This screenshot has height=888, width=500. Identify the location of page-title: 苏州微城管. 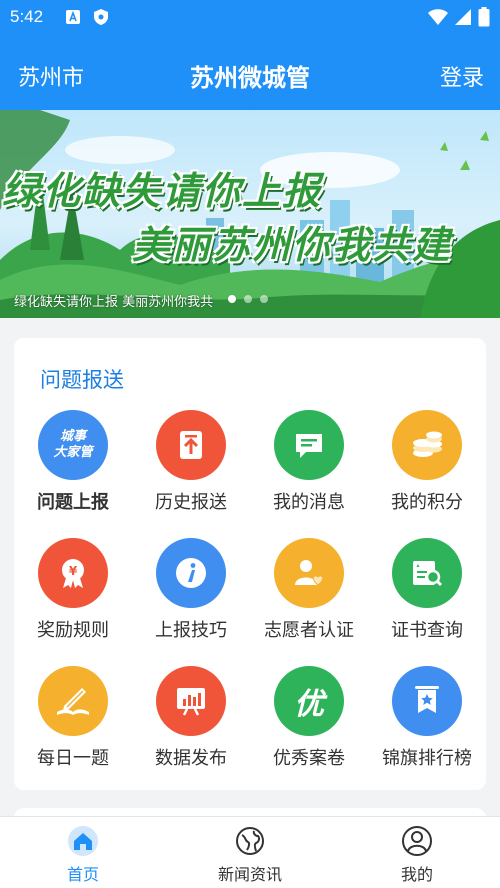
(250, 78).